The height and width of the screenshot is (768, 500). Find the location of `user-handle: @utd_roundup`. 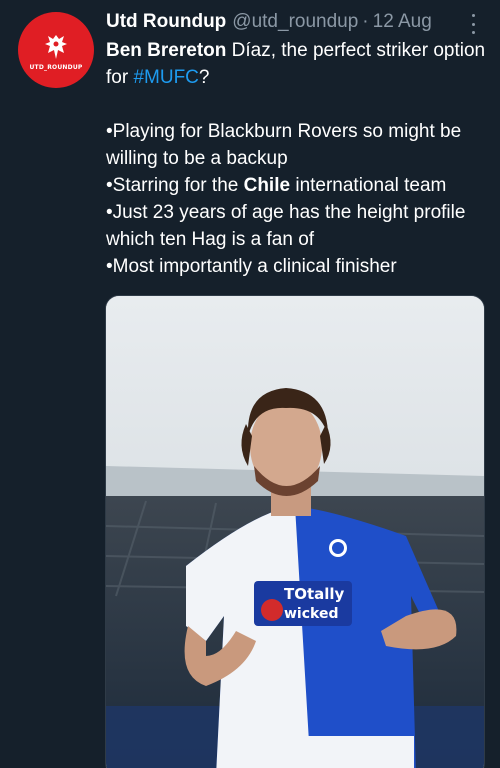

user-handle: @utd_roundup is located at coordinates (295, 22).